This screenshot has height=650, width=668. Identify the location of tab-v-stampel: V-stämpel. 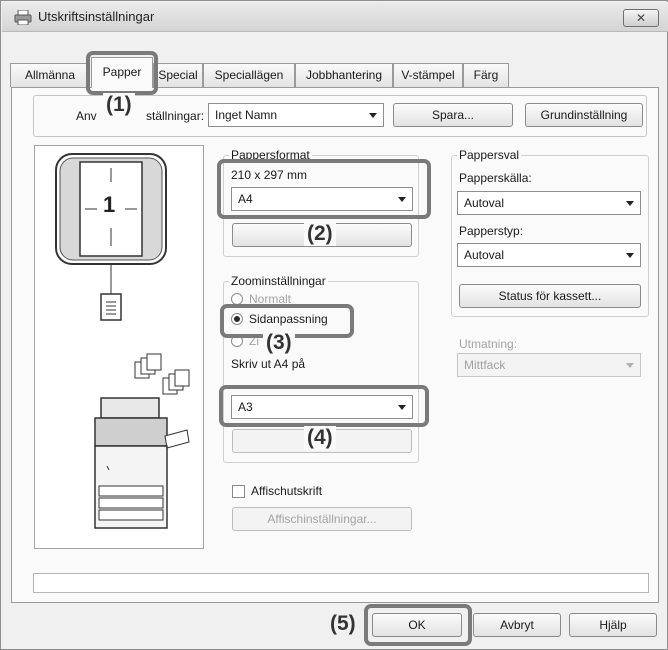
(428, 75).